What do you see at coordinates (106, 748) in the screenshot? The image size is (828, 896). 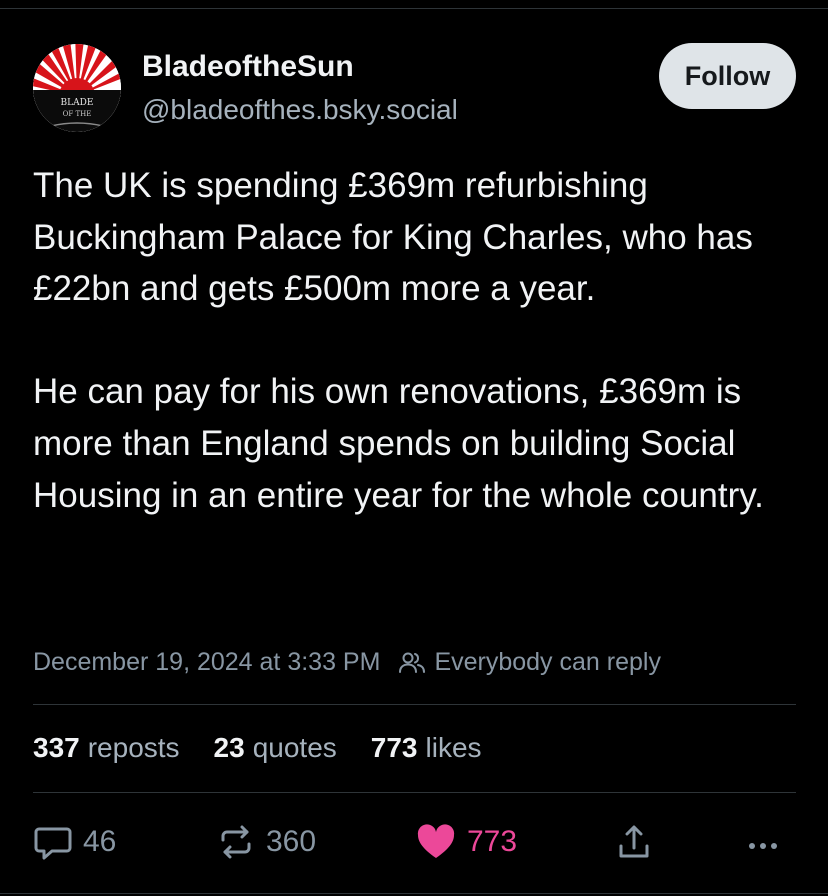 I see `reposts-stat: 337 reposts` at bounding box center [106, 748].